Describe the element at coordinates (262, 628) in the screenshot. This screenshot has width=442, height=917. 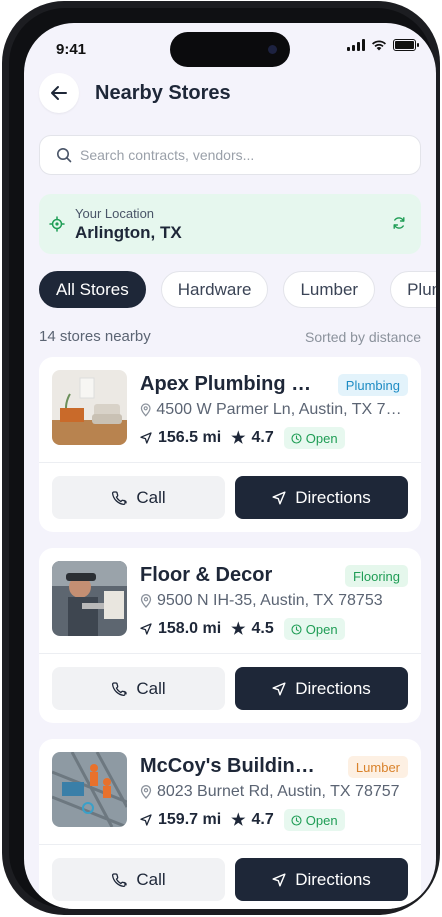
I see `rating: 4.5` at that location.